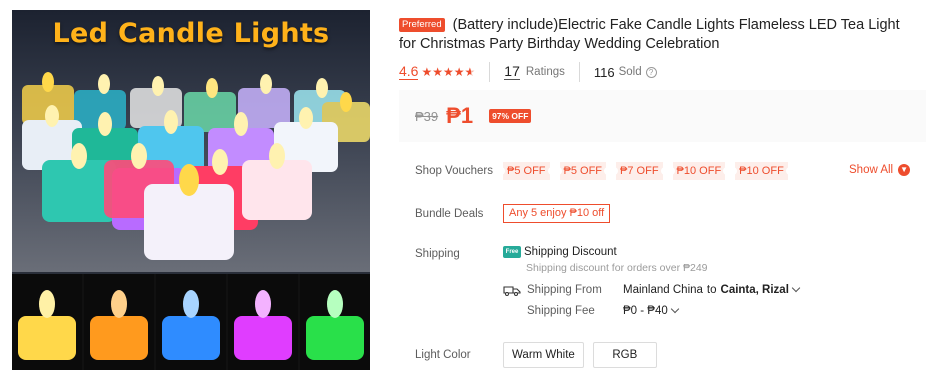 The height and width of the screenshot is (373, 926). I want to click on shipping-label: Shipping, so click(437, 254).